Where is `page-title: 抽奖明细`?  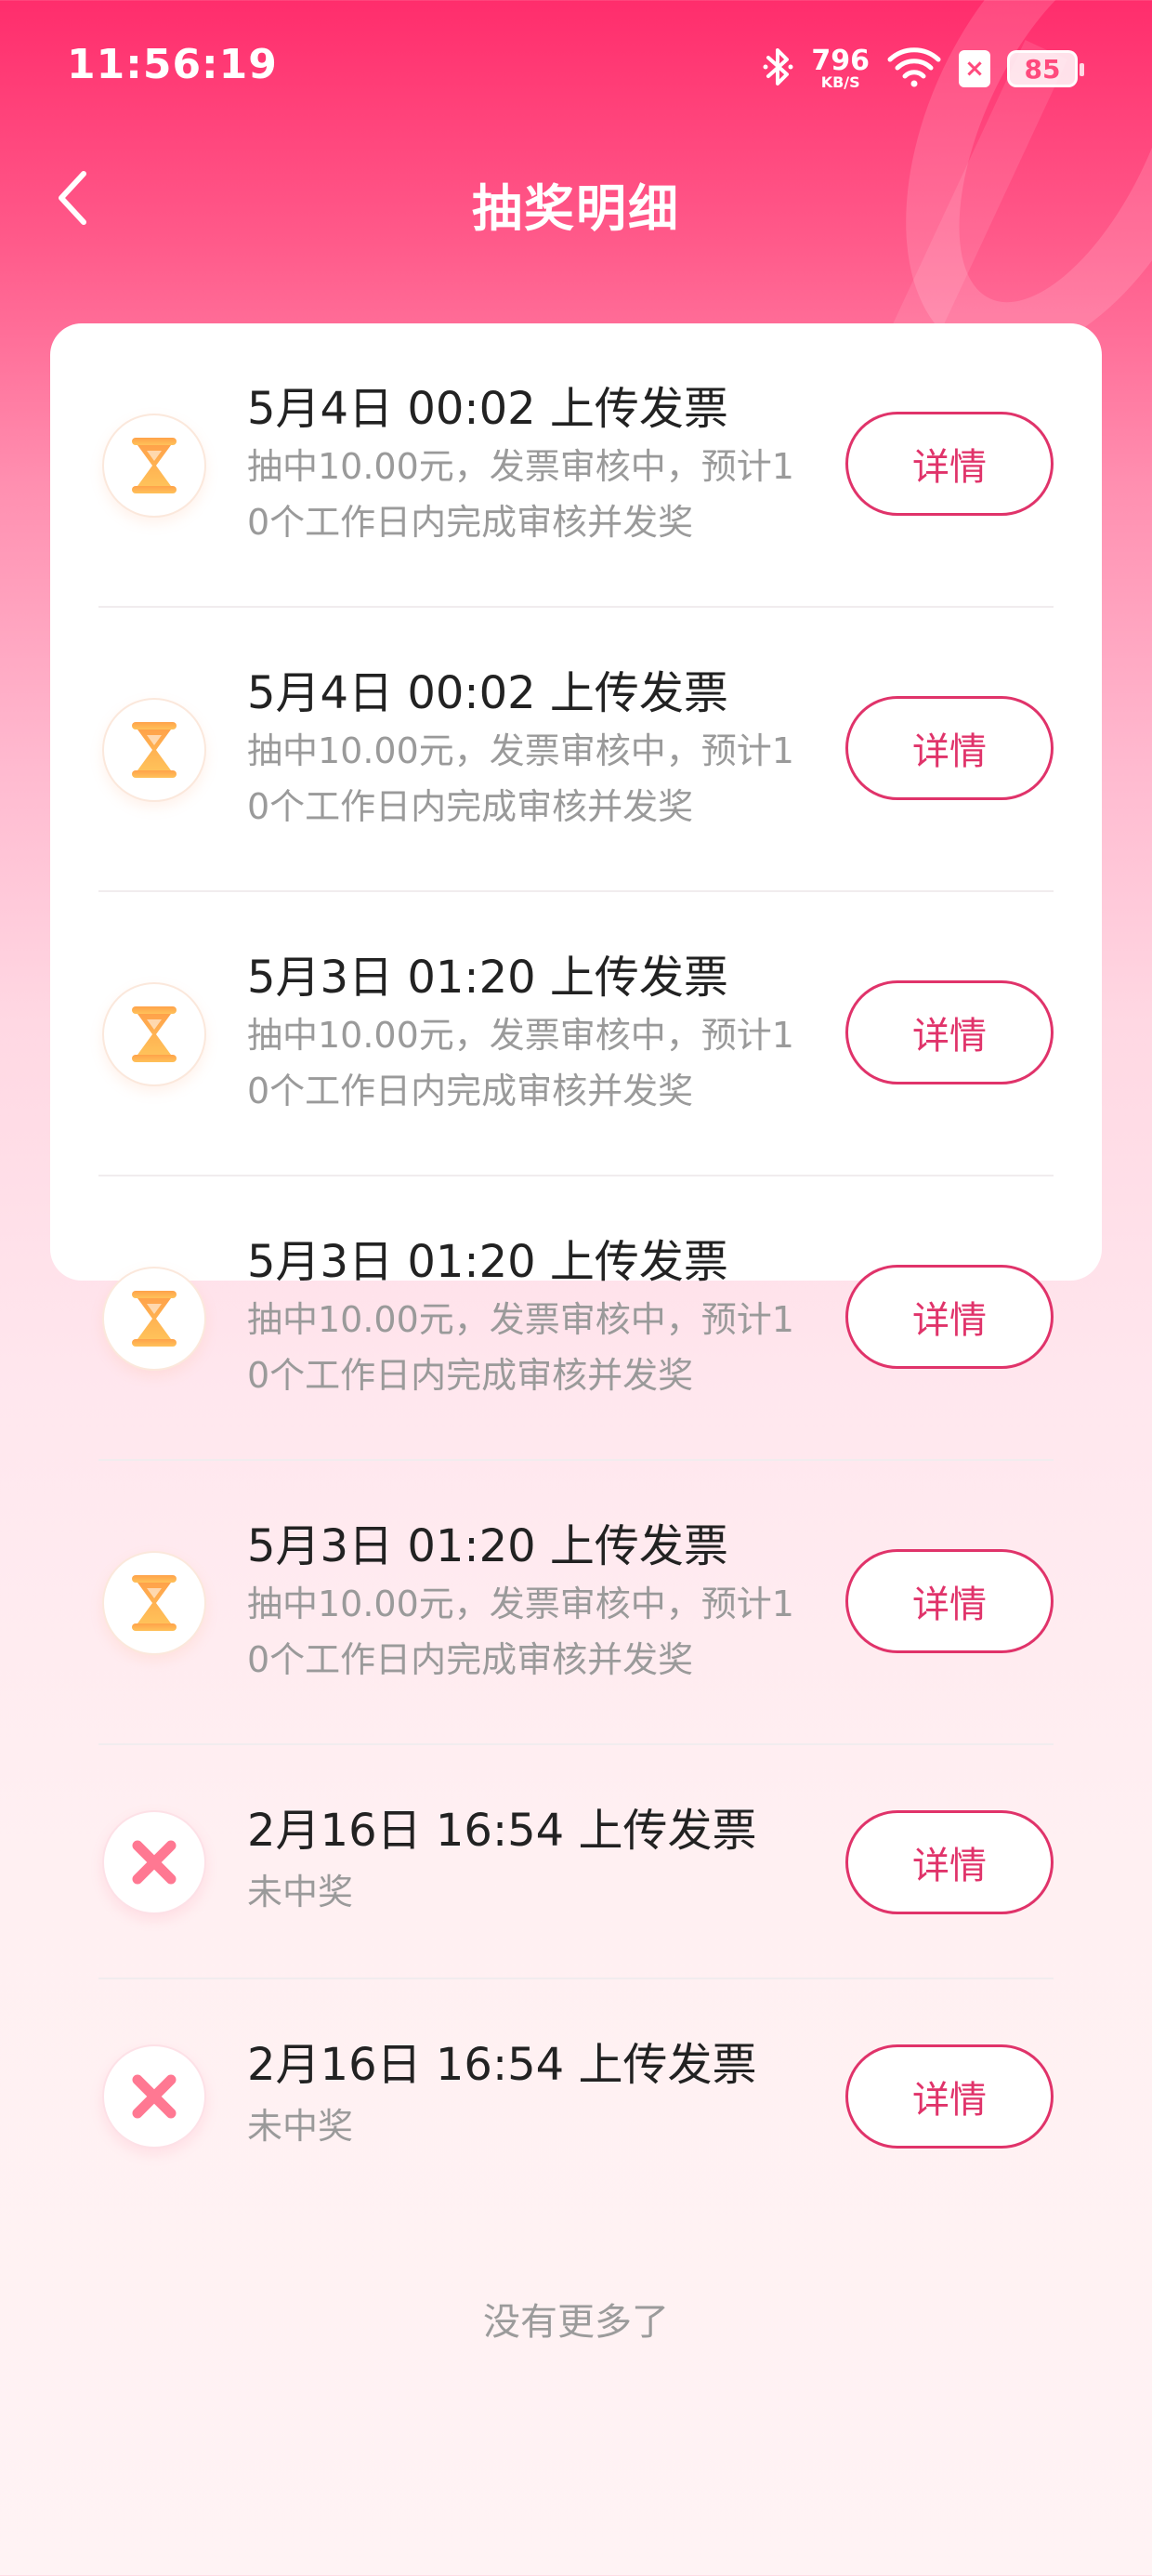 page-title: 抽奖明细 is located at coordinates (576, 208).